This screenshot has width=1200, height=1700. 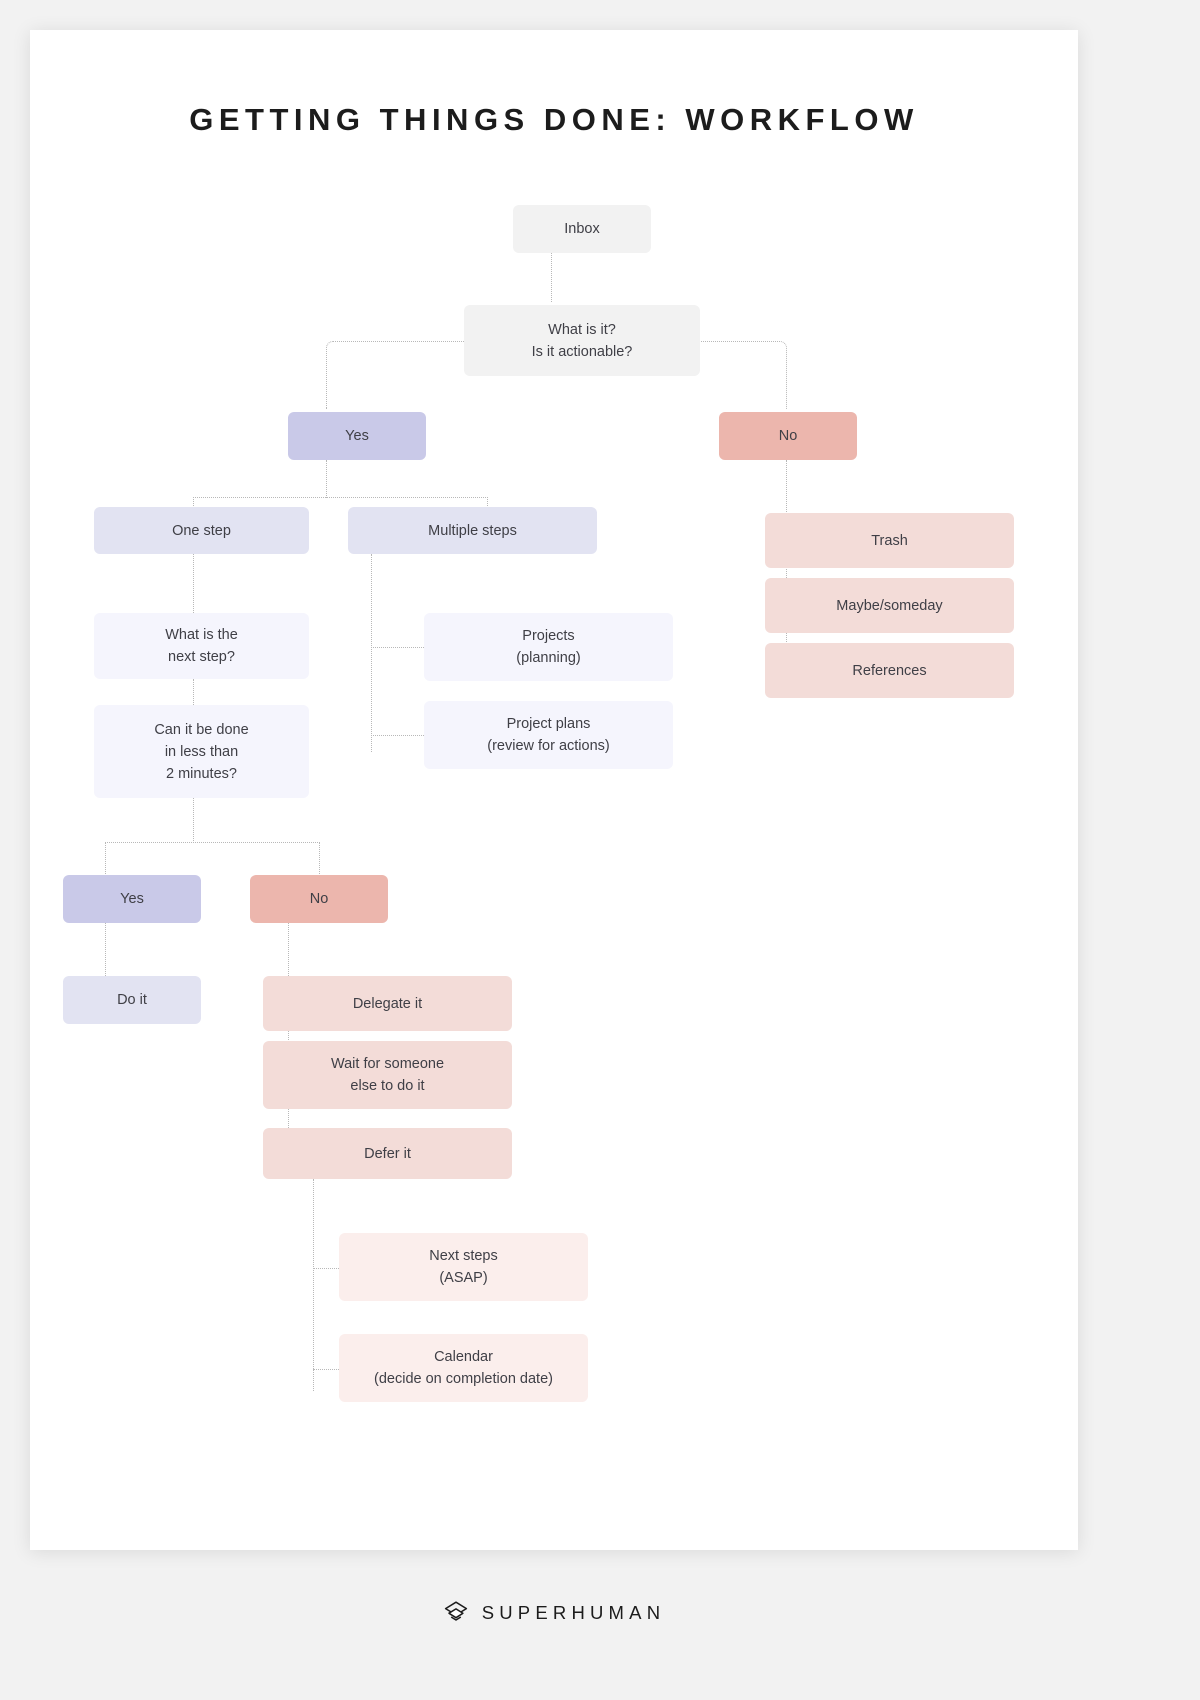 I want to click on node-maybe-someday: Maybe/someday, so click(x=889, y=605).